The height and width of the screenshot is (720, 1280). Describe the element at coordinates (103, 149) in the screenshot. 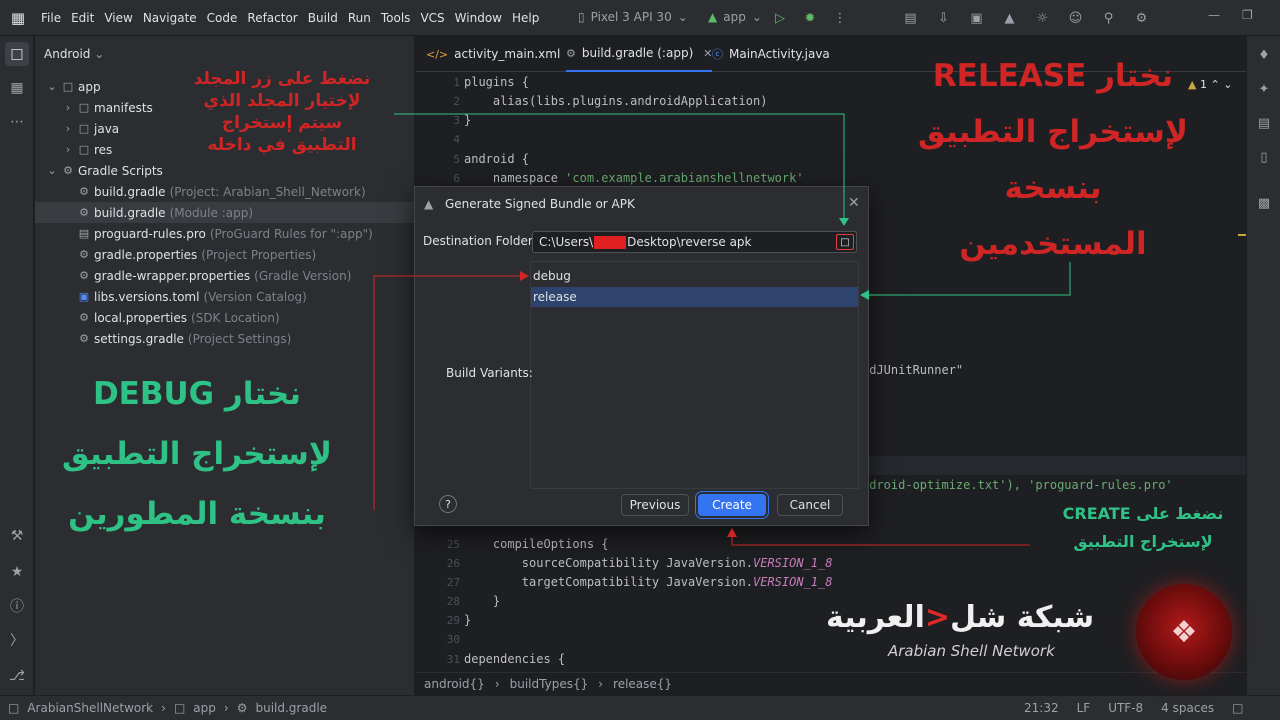

I see `tree-item-label: res` at that location.